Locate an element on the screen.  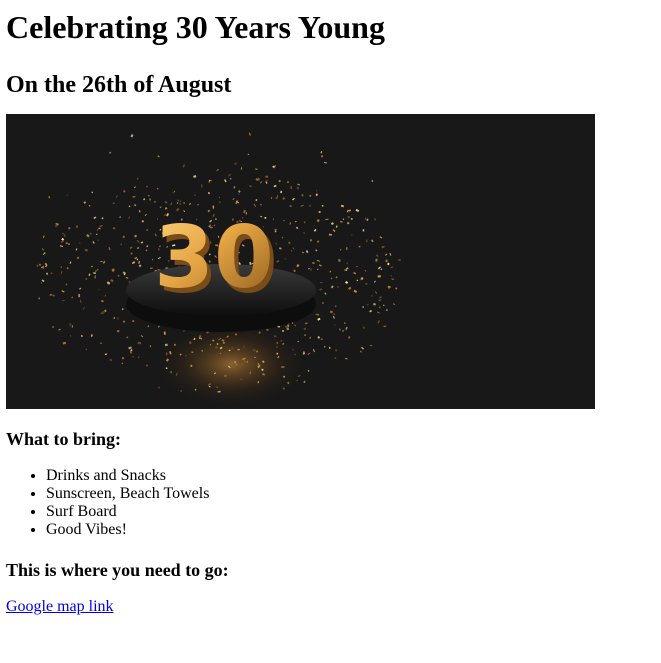
list-item: Good Vibes! is located at coordinates (350, 530).